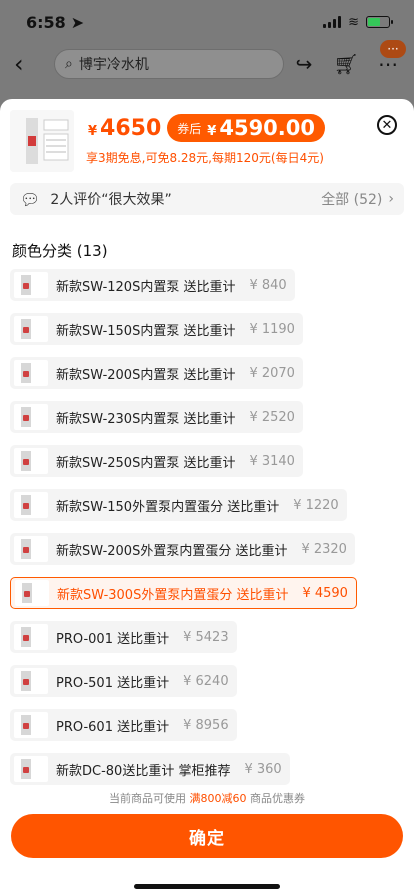  Describe the element at coordinates (111, 200) in the screenshot. I see `review-text: 2人评价“很大效果”` at that location.